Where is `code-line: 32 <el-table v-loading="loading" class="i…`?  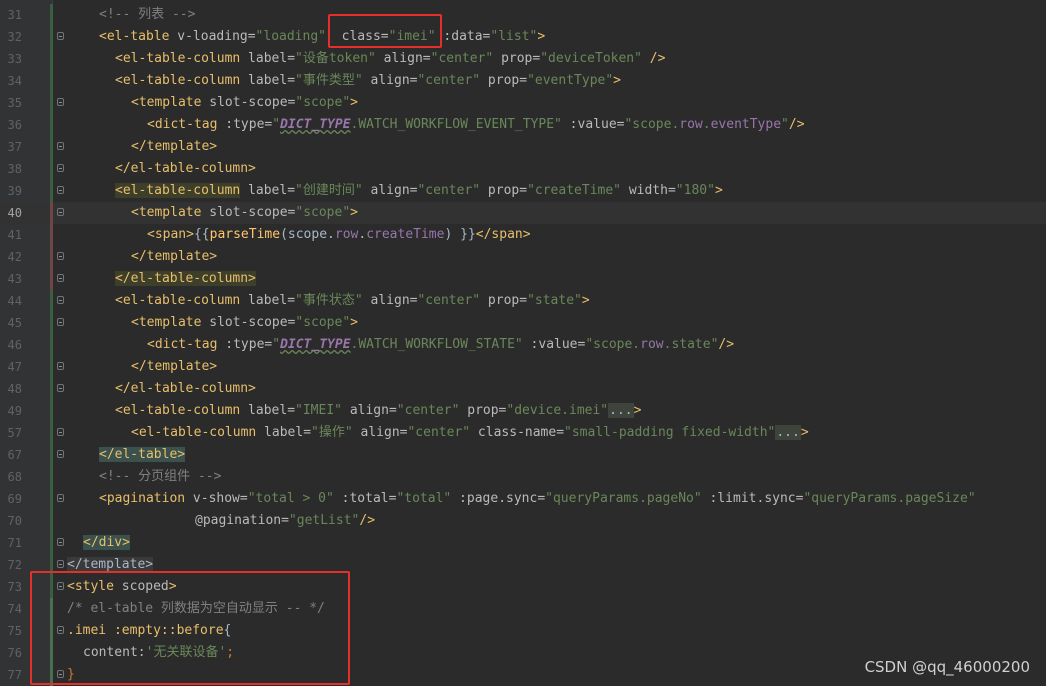 code-line: 32 <el-table v-loading="loading" class="i… is located at coordinates (523, 37).